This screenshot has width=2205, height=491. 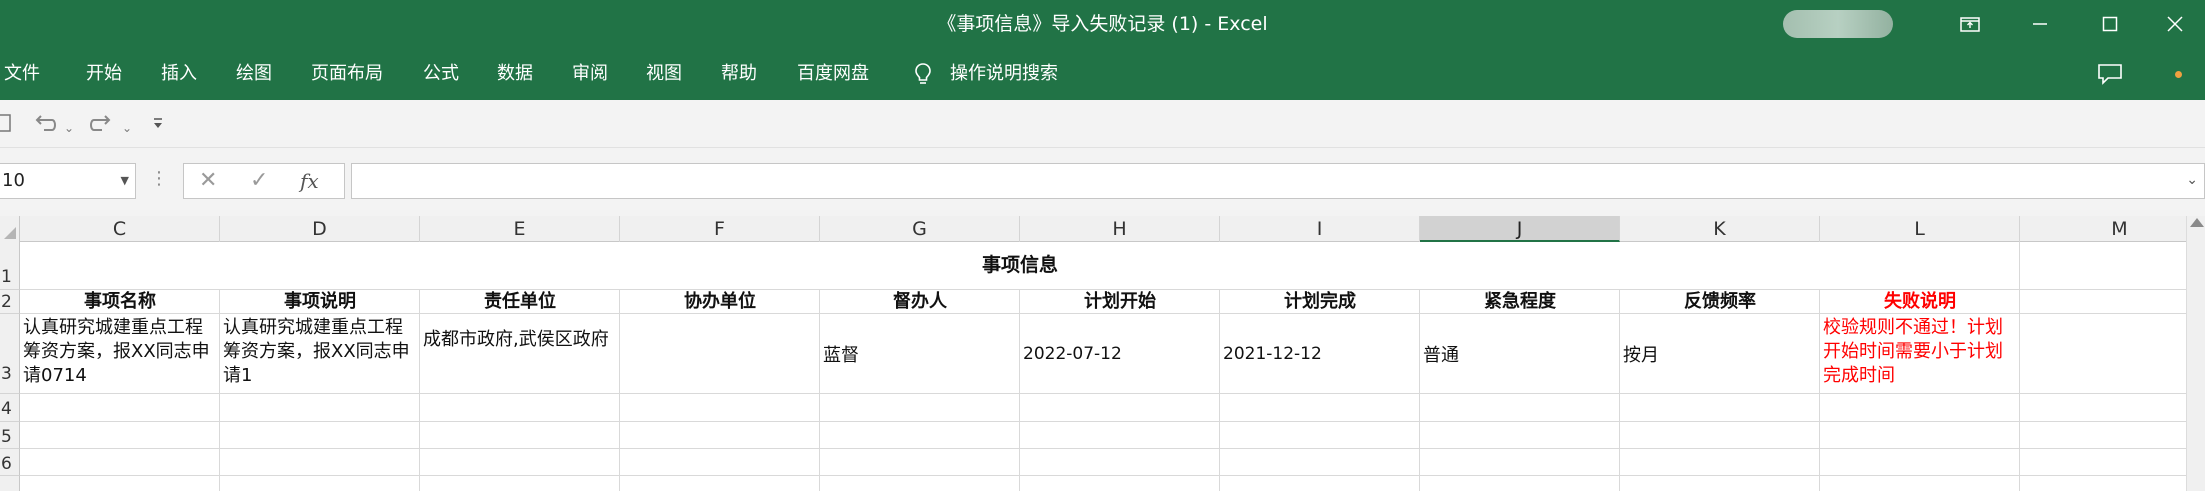 I want to click on maximize-icon, so click(x=2110, y=24).